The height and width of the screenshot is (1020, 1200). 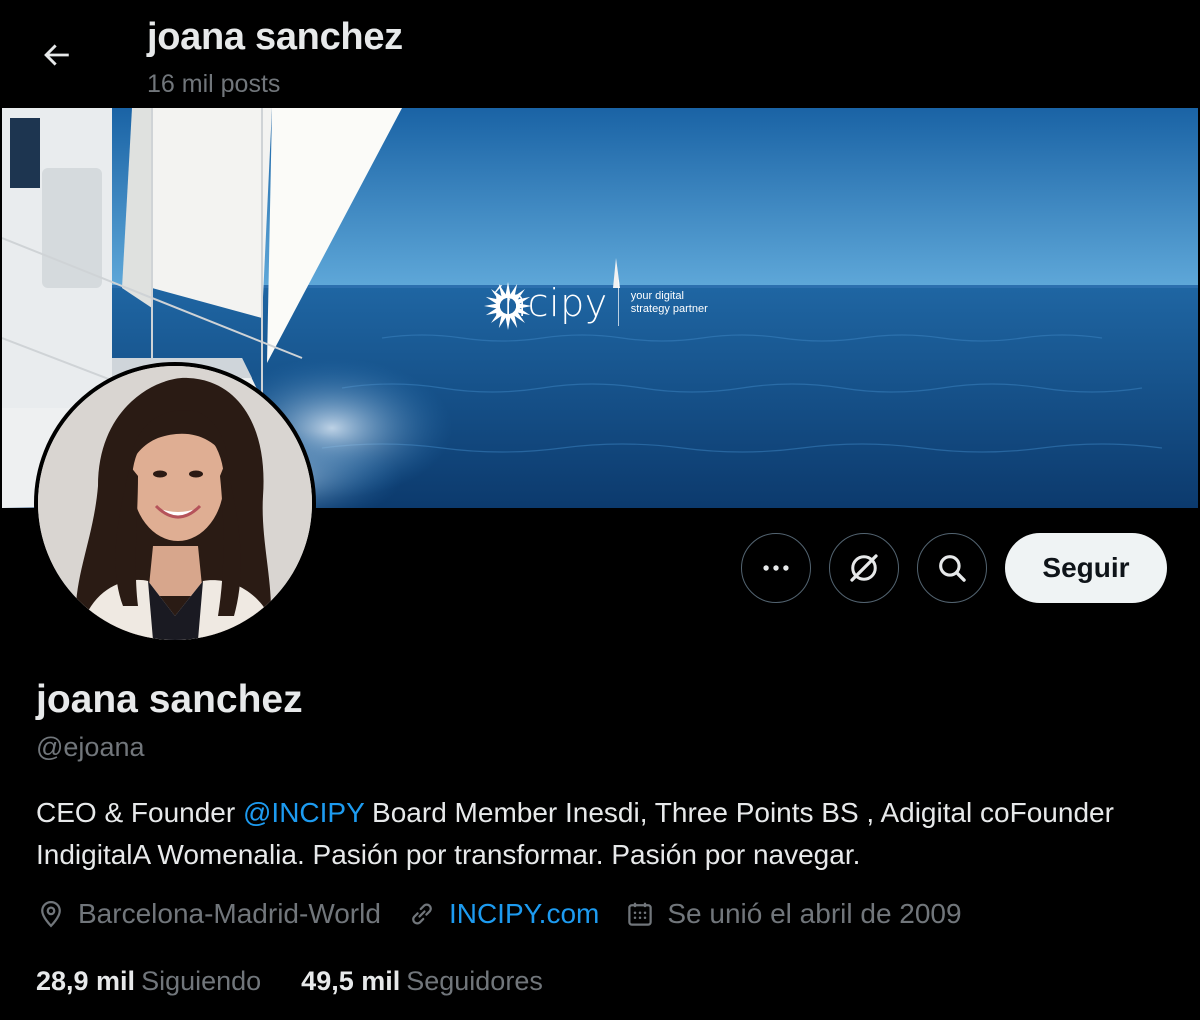 I want to click on joined-item: Se unió el abril de 2009, so click(x=793, y=914).